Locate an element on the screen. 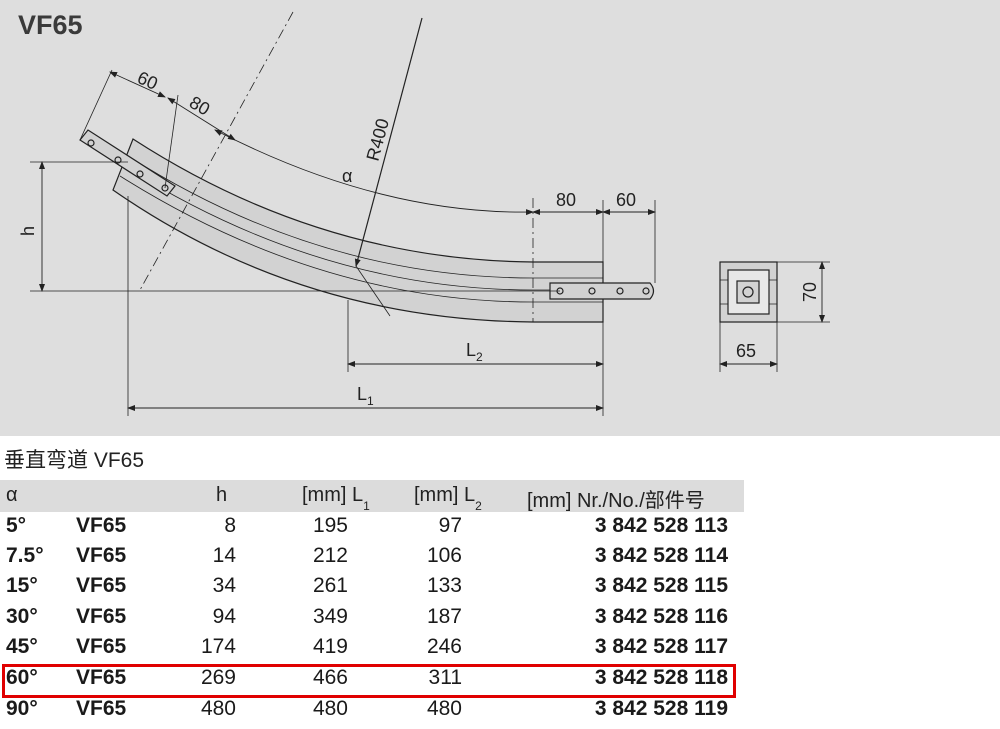 The height and width of the screenshot is (729, 1000). cell-h: 14 is located at coordinates (224, 555).